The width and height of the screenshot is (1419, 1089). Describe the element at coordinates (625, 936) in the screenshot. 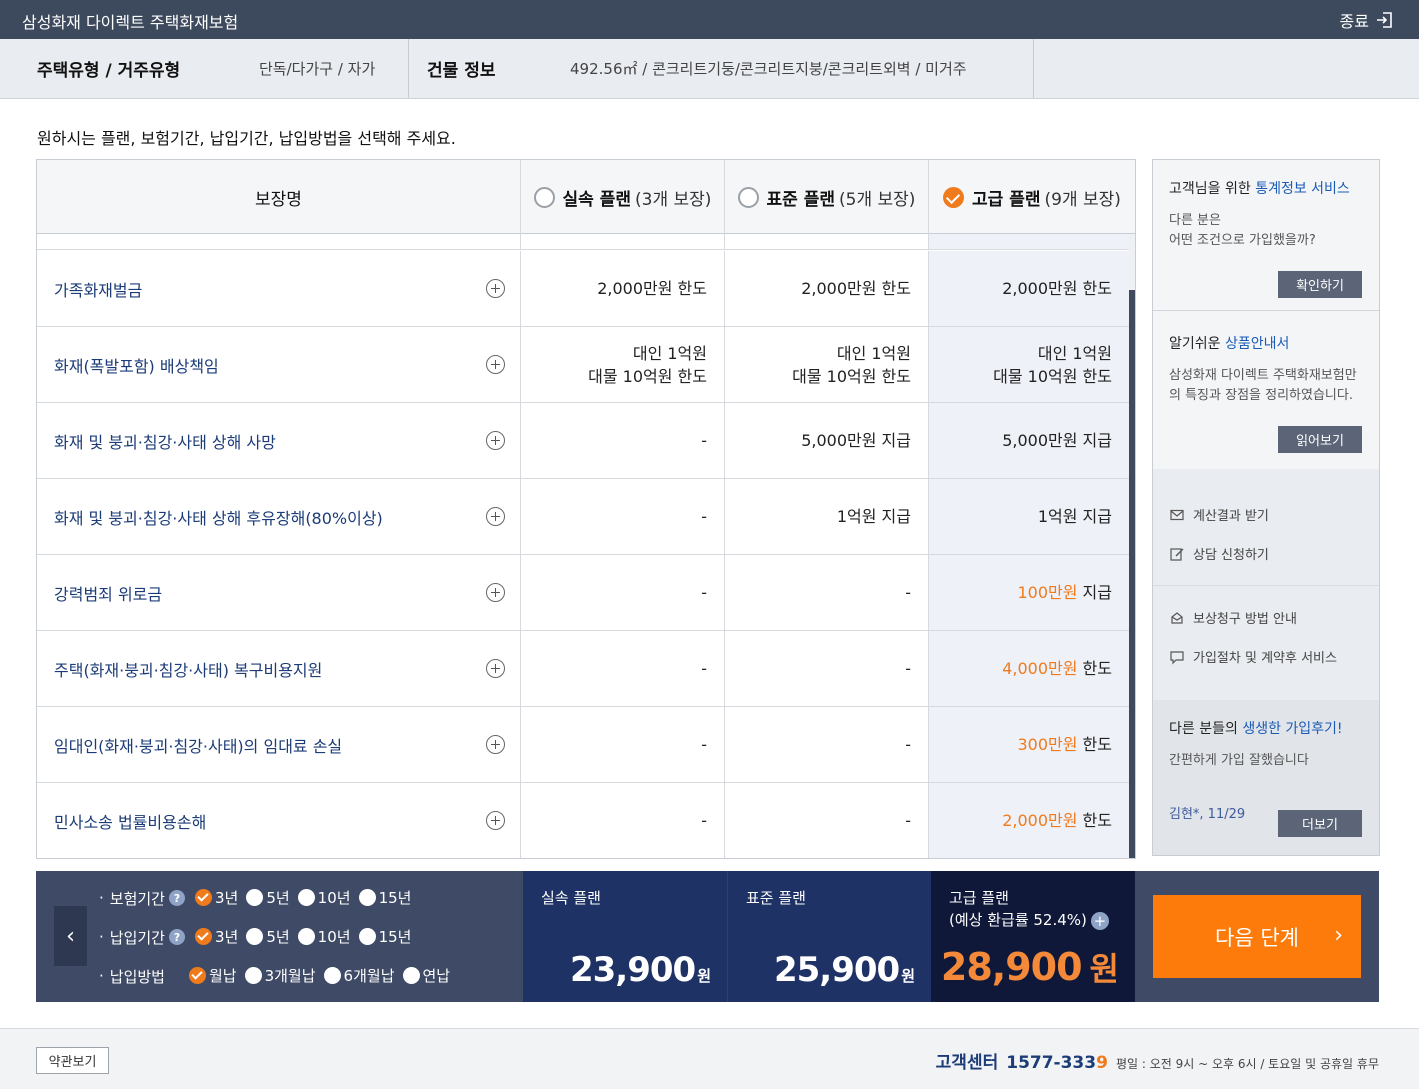

I see `price-basic: 실속 플랜 23,900 원` at that location.